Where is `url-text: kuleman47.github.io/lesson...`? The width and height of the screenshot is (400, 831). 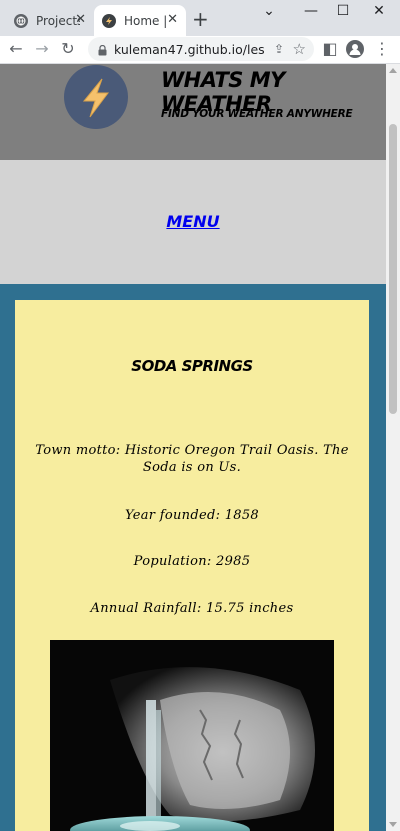
url-text: kuleman47.github.io/lesson... is located at coordinates (189, 49).